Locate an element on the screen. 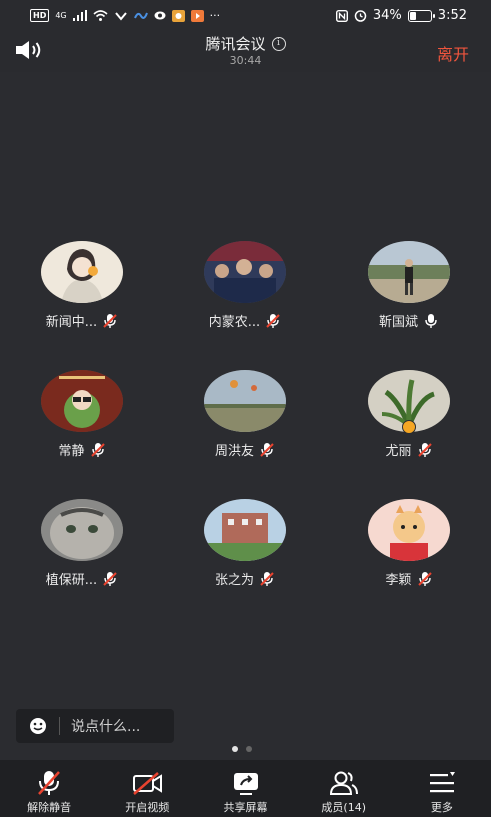 The height and width of the screenshot is (817, 491). participant-label: 周洪友 is located at coordinates (245, 449).